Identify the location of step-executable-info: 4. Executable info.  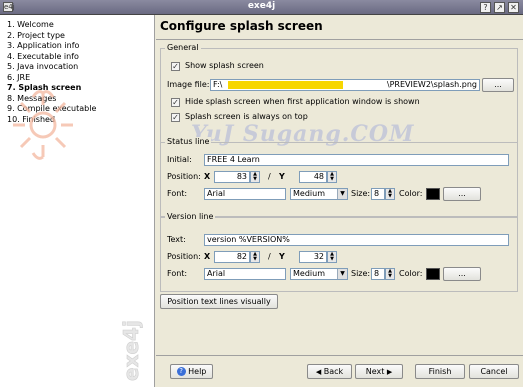
(51, 57).